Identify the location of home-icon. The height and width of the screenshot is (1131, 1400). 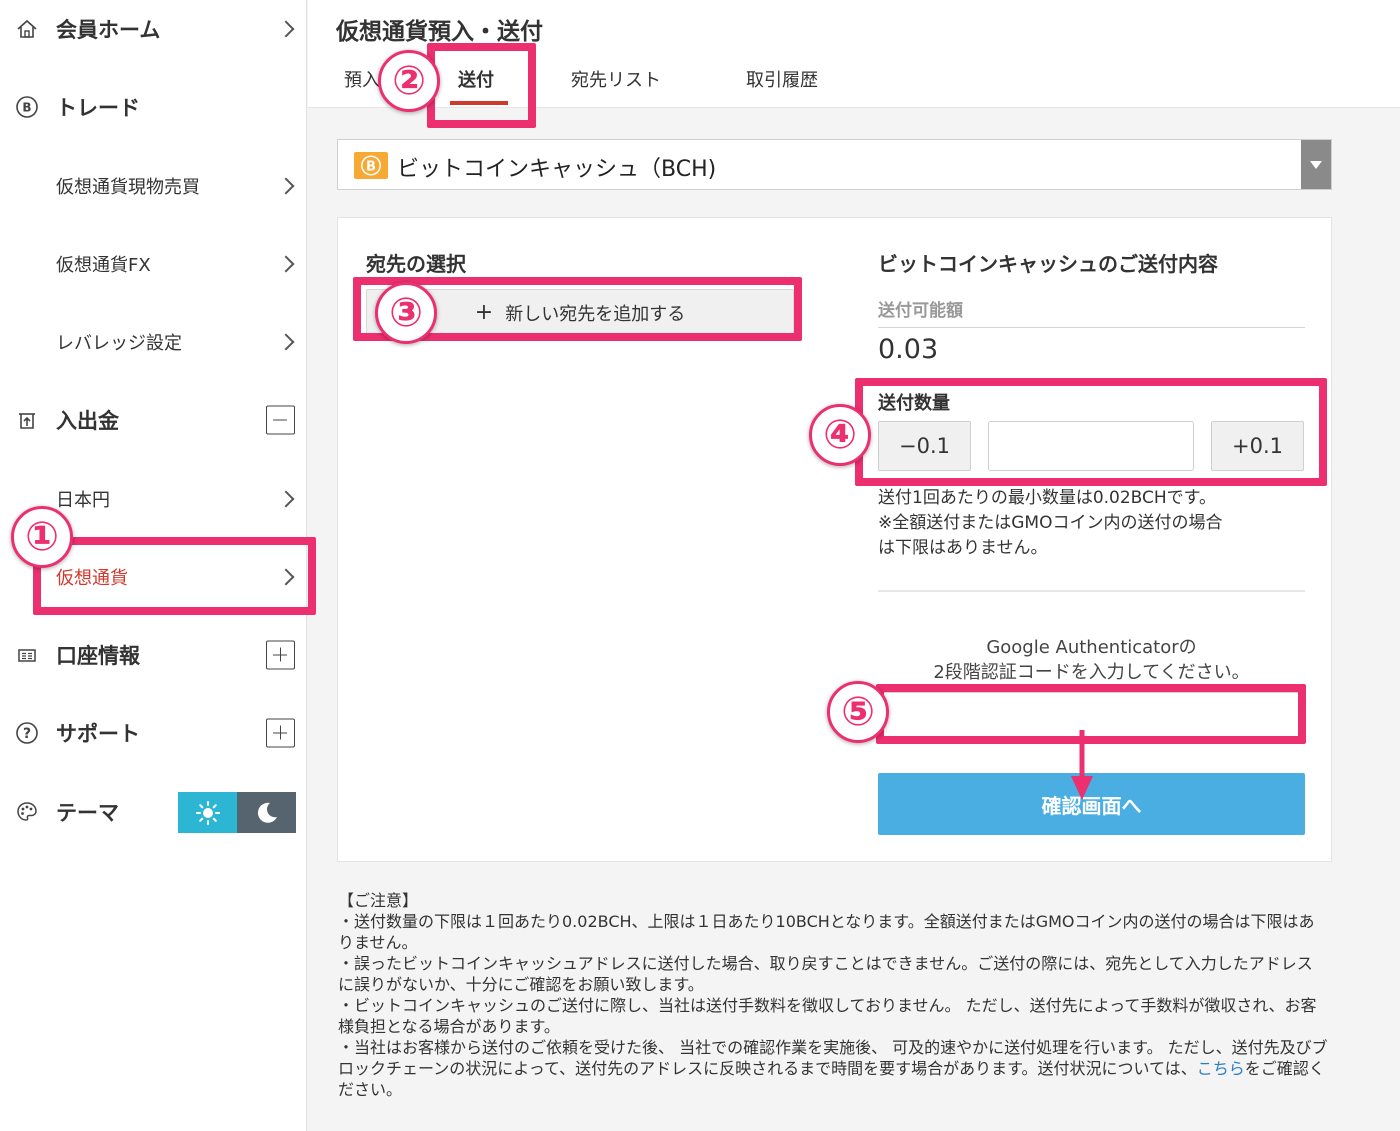
(27, 29).